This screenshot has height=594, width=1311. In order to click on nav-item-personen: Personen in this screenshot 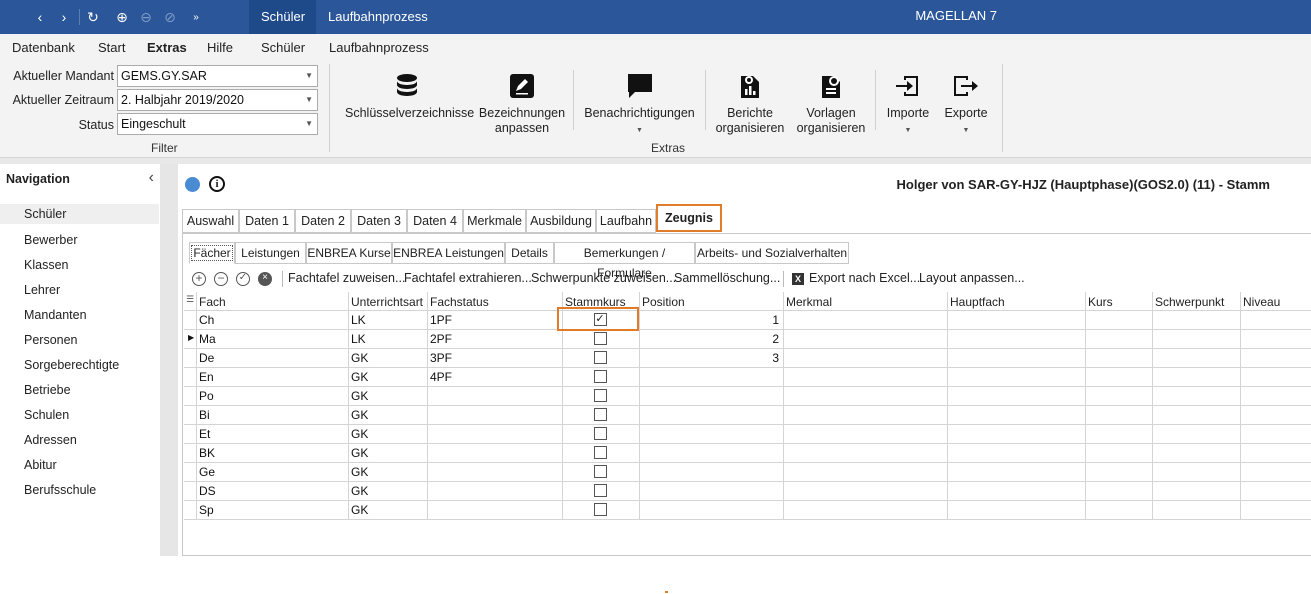, I will do `click(51, 340)`.